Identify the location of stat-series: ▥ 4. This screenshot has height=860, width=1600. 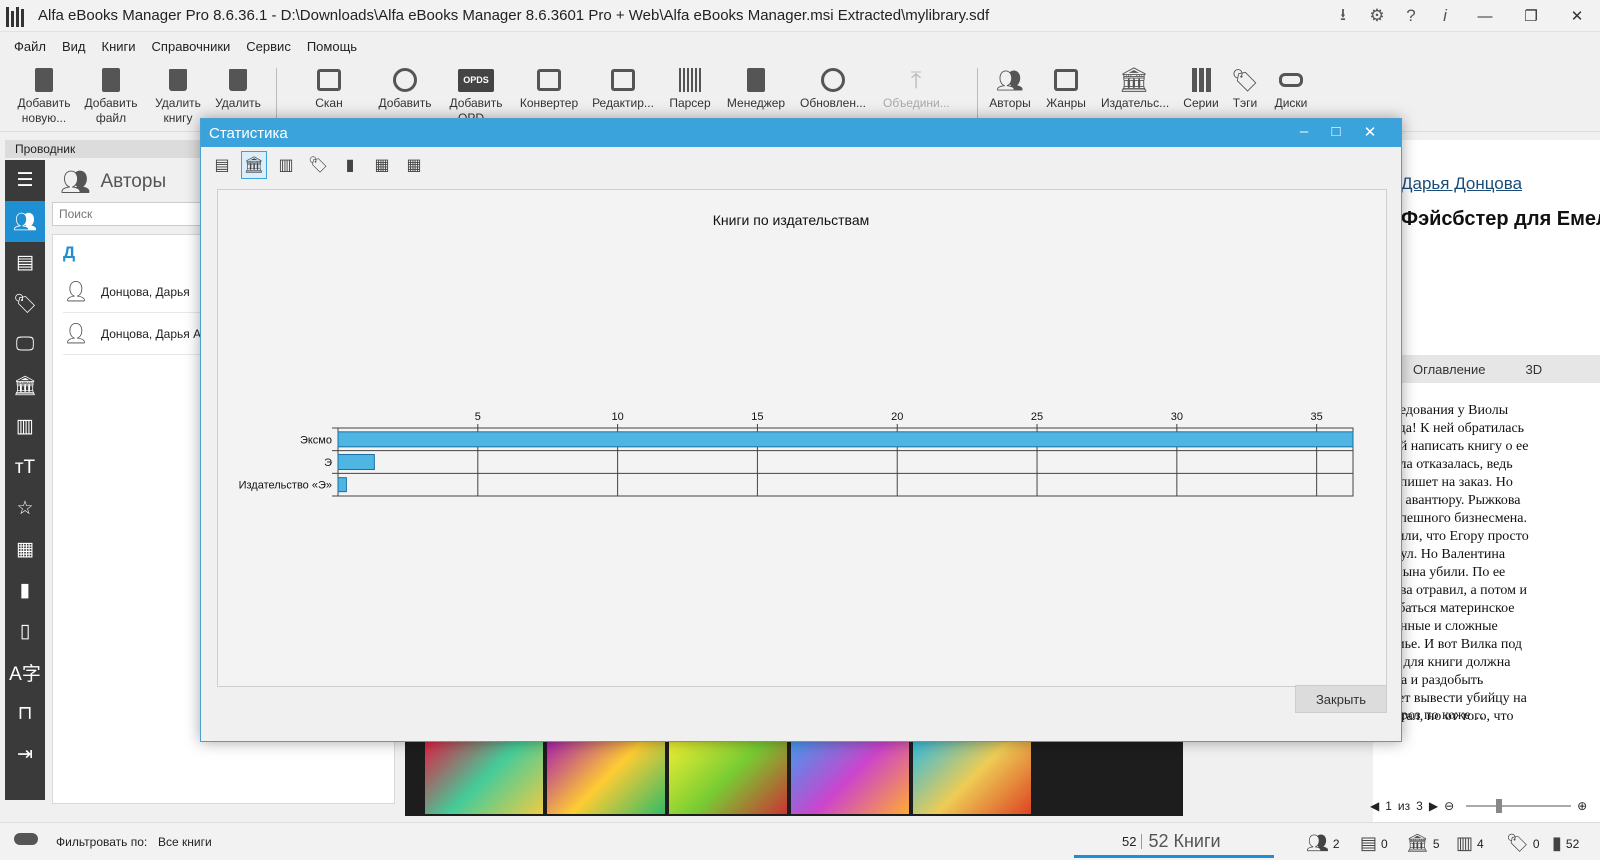
(1470, 843).